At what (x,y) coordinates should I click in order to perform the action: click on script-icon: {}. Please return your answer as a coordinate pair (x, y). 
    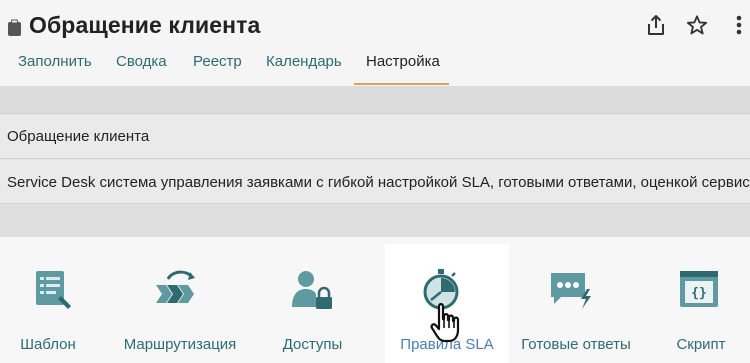
    Looking at the image, I should click on (699, 289).